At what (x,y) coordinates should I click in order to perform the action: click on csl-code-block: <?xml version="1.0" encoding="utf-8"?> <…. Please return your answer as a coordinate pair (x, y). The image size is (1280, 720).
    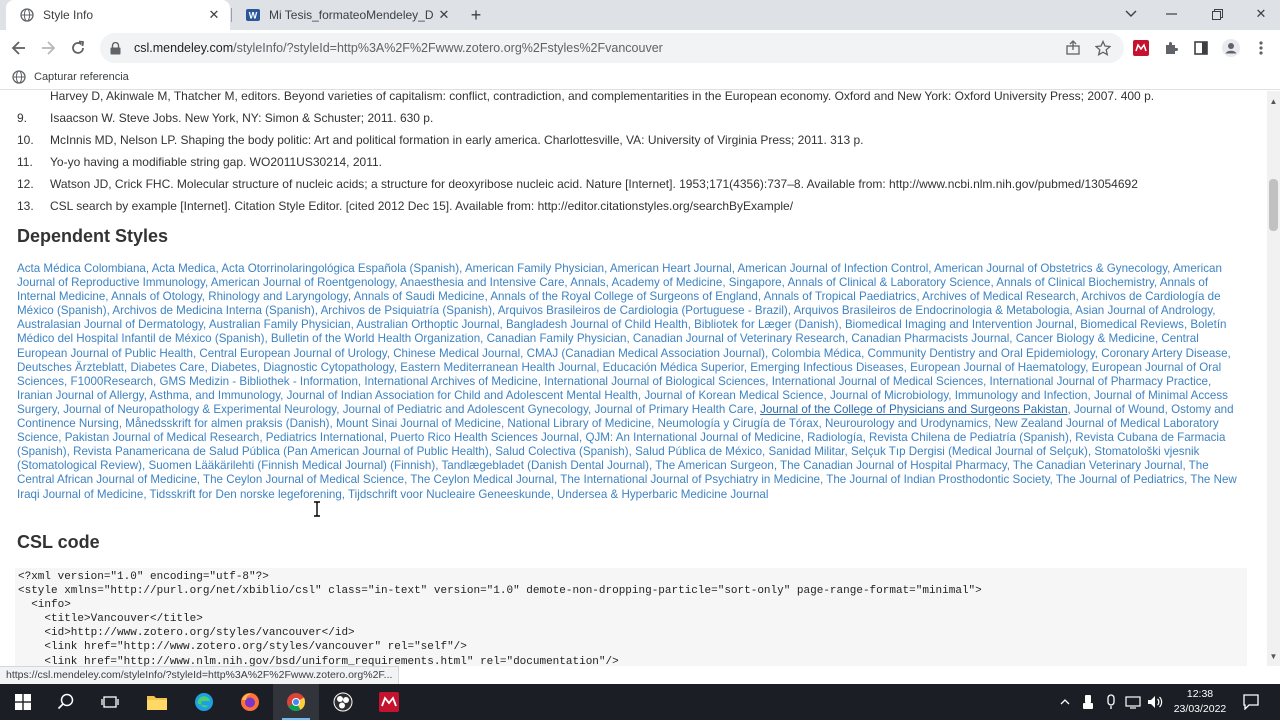
    Looking at the image, I should click on (631, 617).